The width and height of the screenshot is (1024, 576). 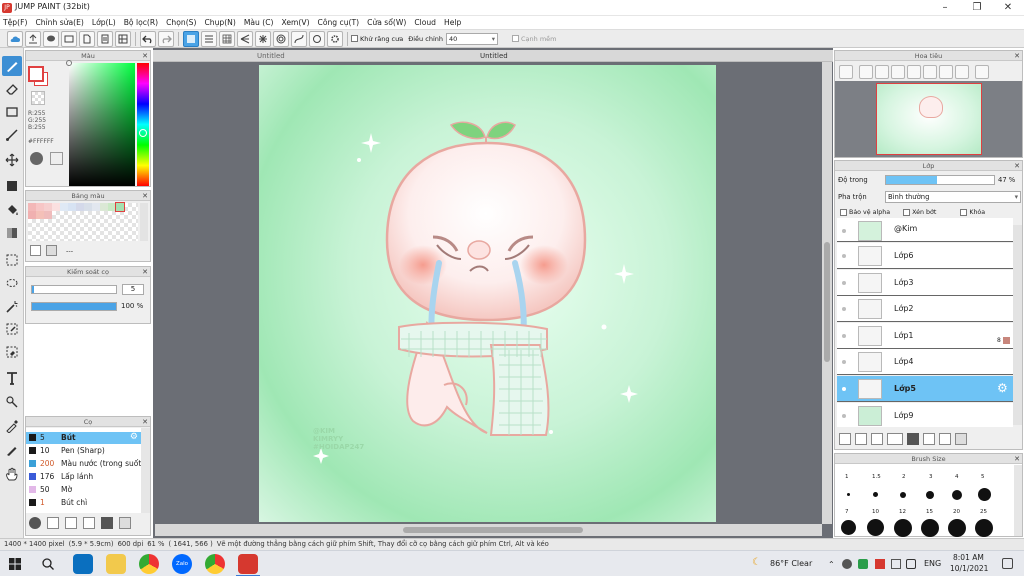 I want to click on correction-select: 40 ▾, so click(x=472, y=38).